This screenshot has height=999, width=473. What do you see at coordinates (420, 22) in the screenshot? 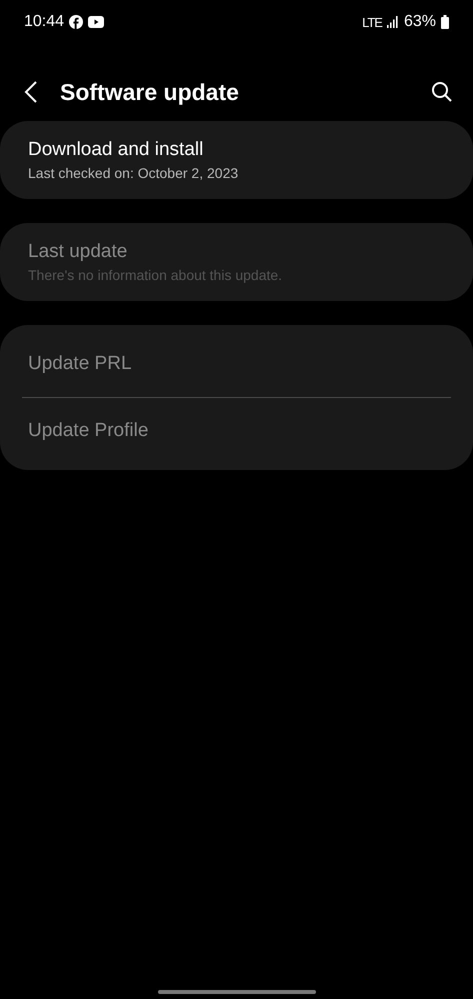
I see `battery-percent: 63%` at bounding box center [420, 22].